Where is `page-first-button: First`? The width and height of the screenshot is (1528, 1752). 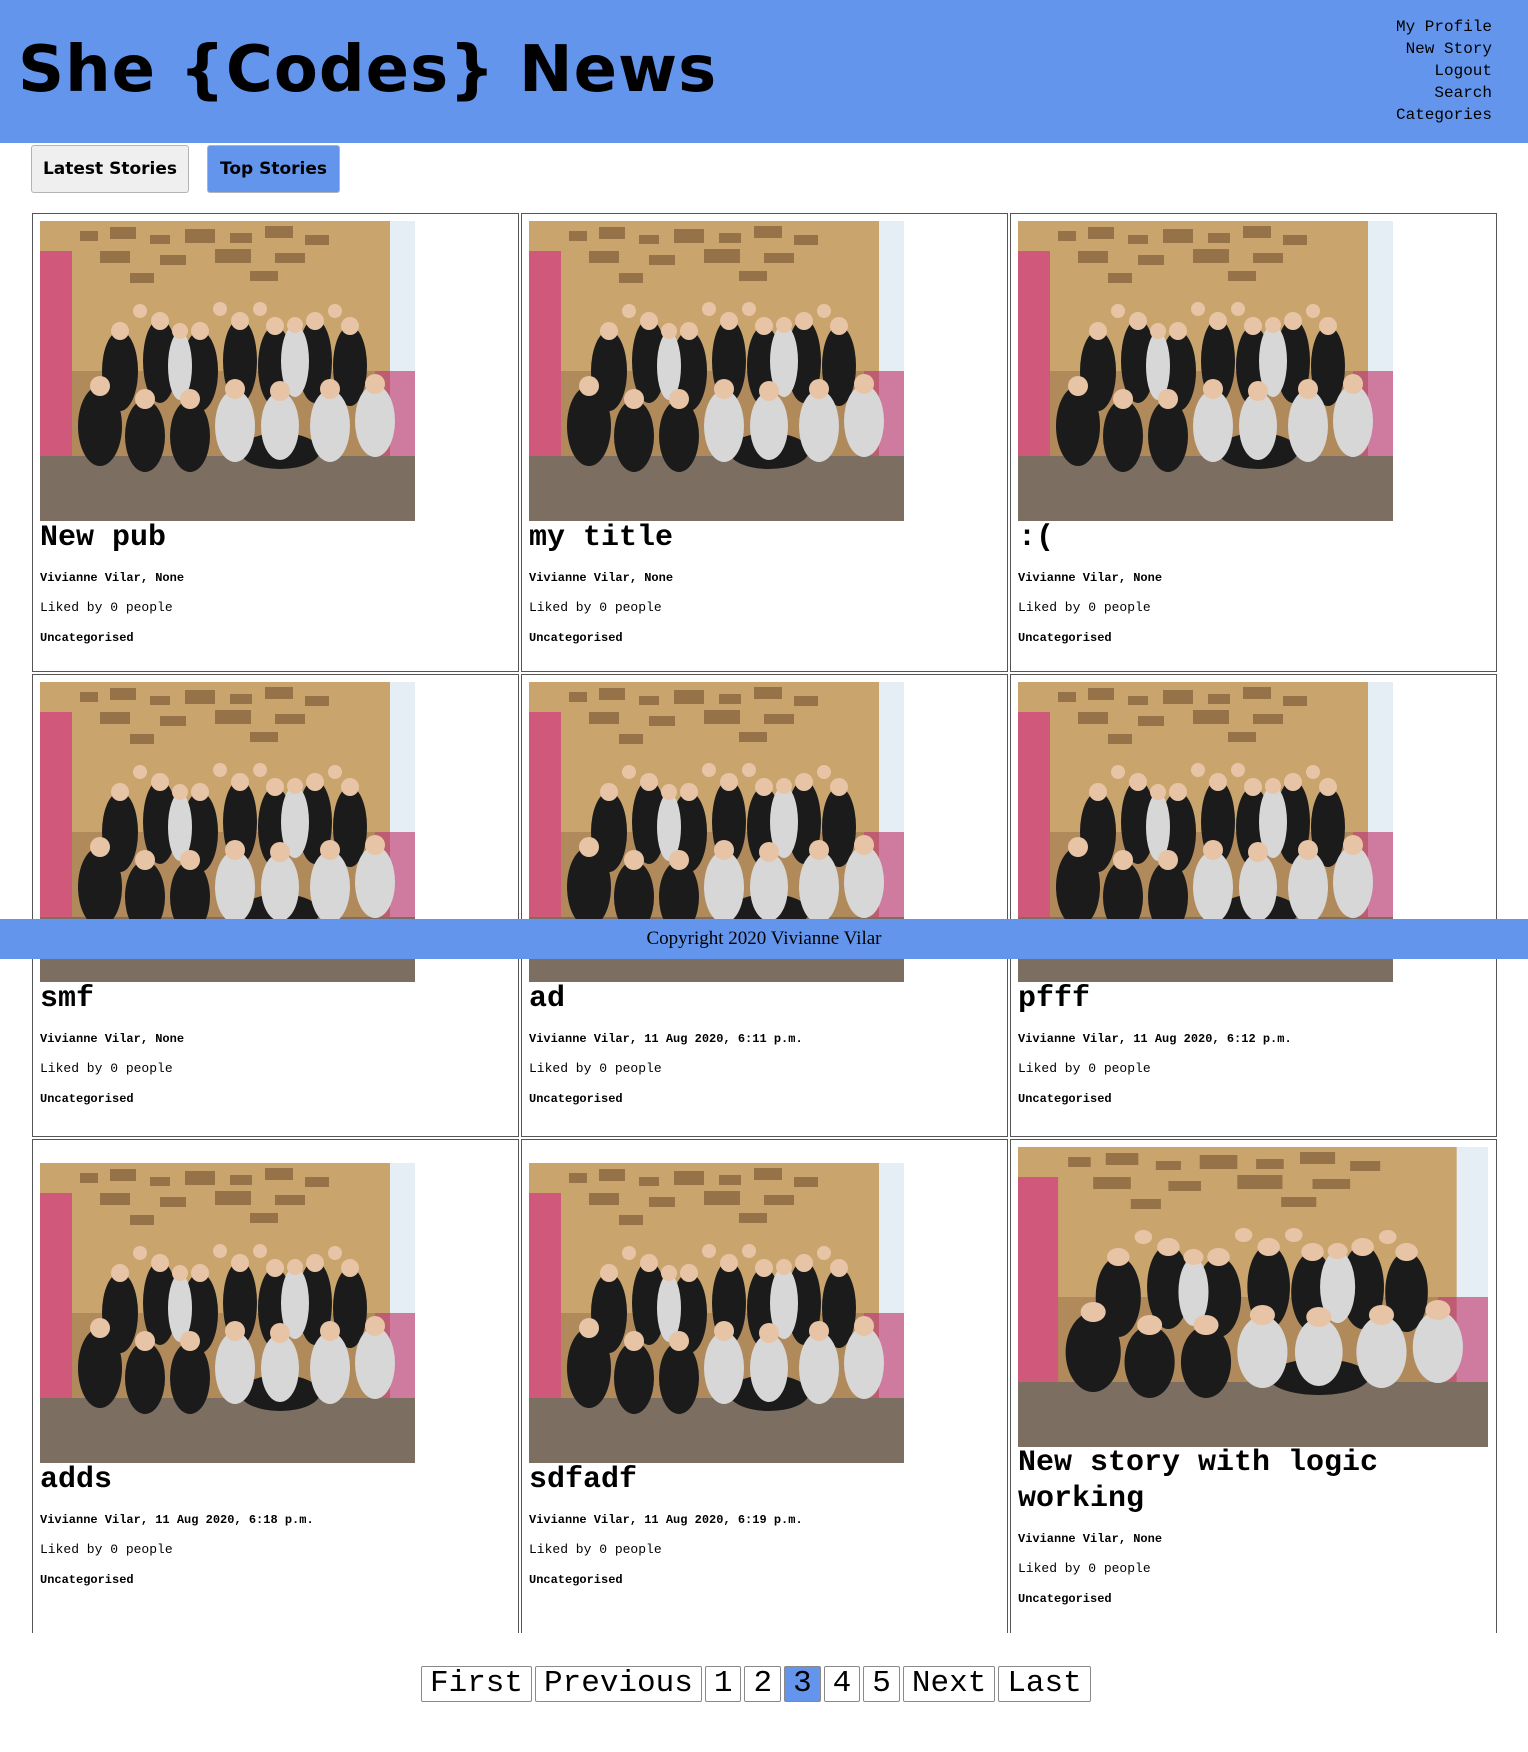 page-first-button: First is located at coordinates (477, 1684).